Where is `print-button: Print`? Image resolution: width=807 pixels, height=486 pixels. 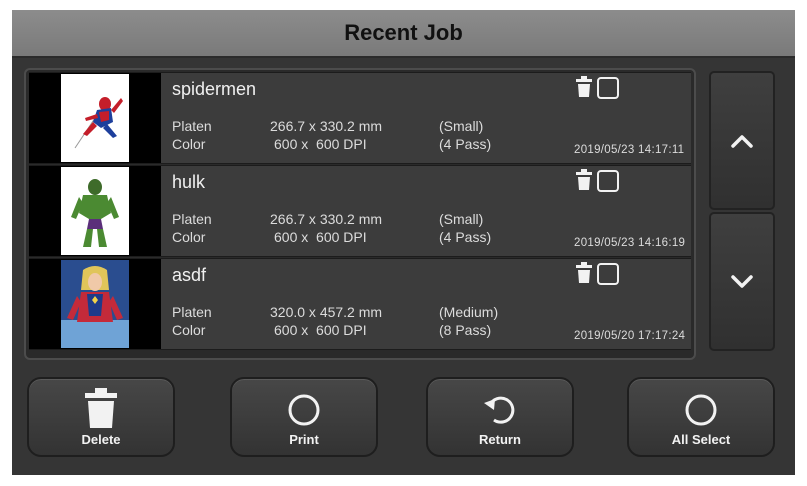 print-button: Print is located at coordinates (304, 417).